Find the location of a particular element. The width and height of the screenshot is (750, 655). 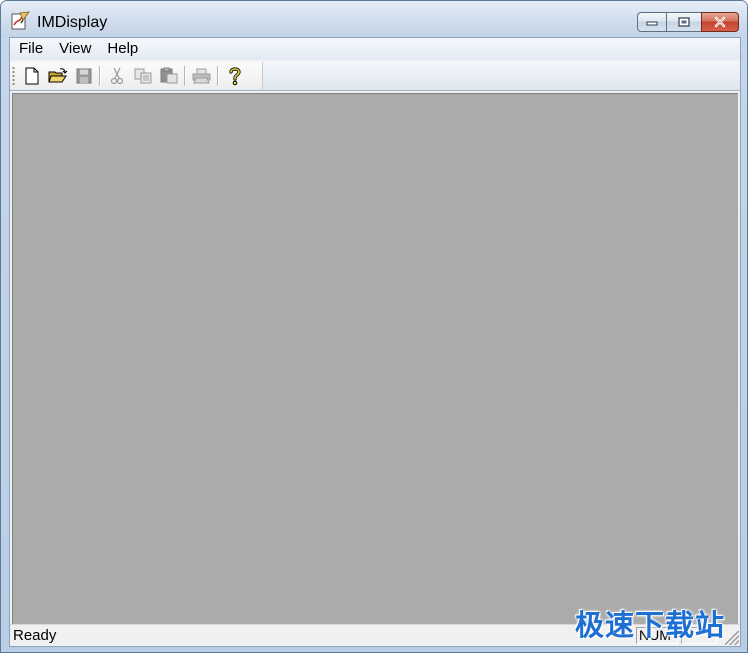

cut-button is located at coordinates (116, 75).